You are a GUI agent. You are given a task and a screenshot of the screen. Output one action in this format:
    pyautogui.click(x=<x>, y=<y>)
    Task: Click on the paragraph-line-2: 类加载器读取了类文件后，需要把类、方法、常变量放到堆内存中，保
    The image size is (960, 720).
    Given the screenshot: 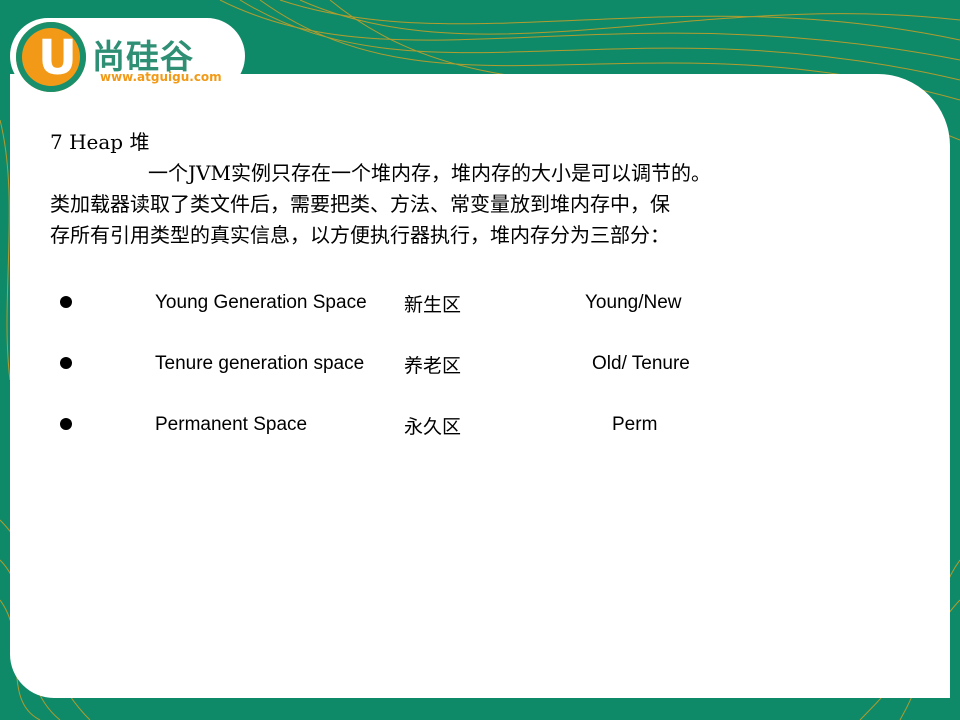 What is the action you would take?
    pyautogui.click(x=360, y=204)
    